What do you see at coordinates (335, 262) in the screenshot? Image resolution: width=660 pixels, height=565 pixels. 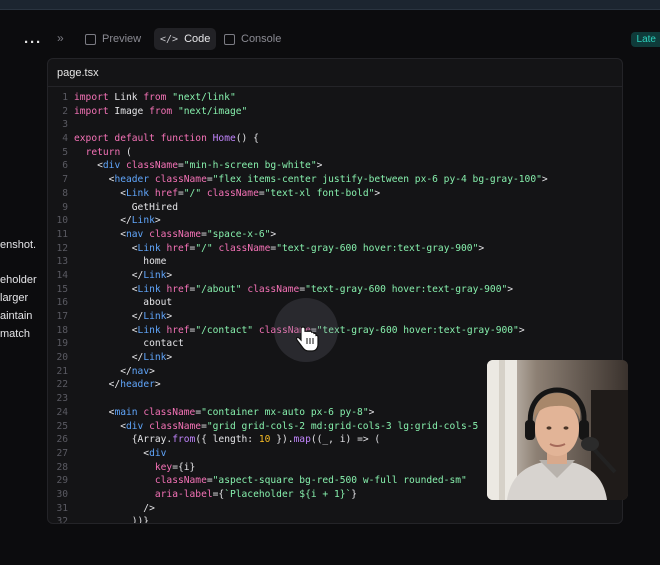 I see `code-line: 13 home` at bounding box center [335, 262].